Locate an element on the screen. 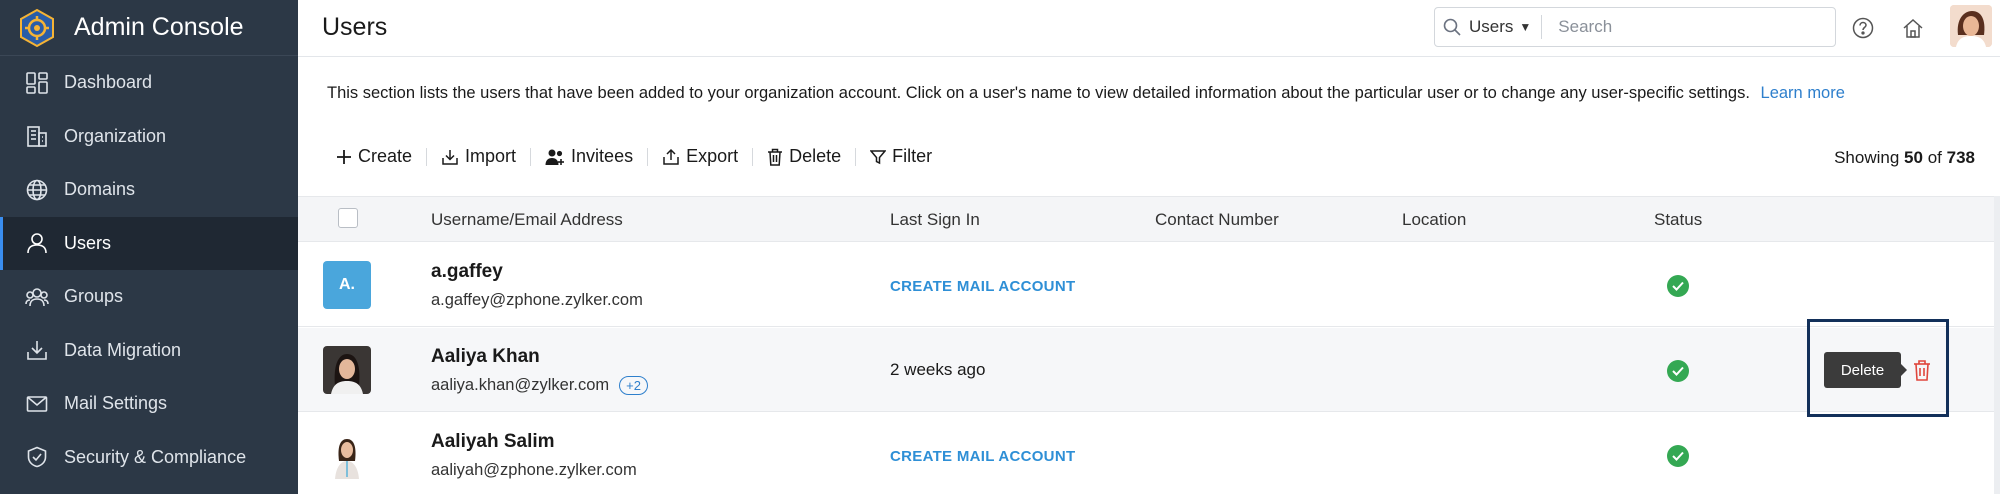 Image resolution: width=2000 pixels, height=494 pixels. shield-icon is located at coordinates (37, 457).